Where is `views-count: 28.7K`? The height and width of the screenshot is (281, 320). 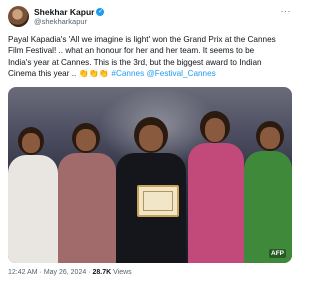 views-count: 28.7K is located at coordinates (102, 272).